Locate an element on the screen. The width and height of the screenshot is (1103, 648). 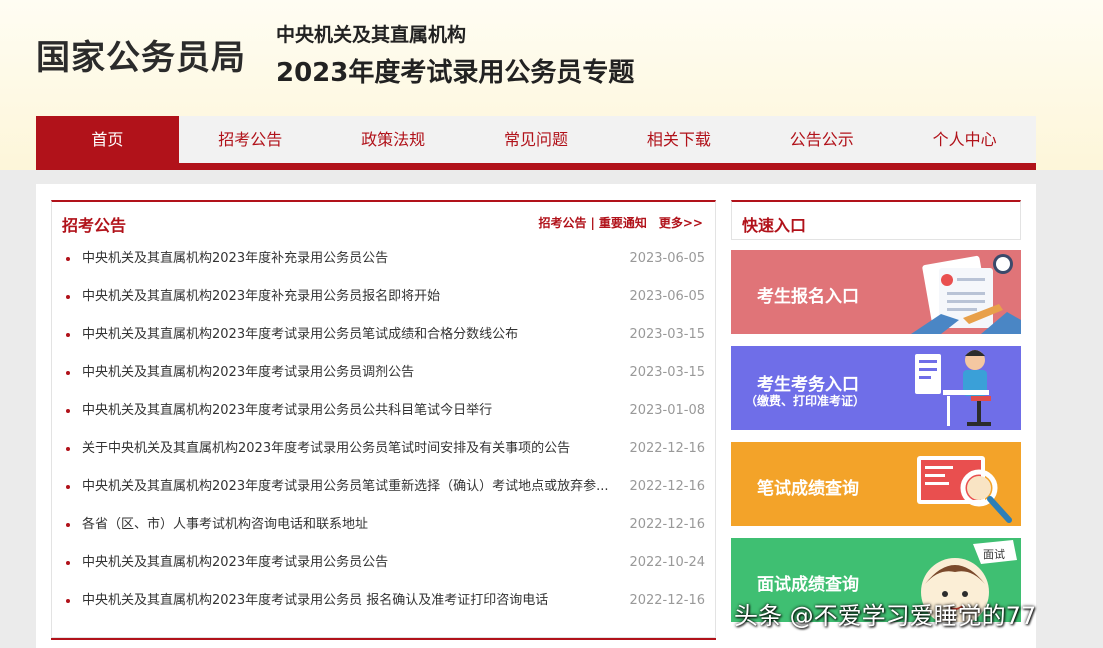
link-announcements: 招考公告 is located at coordinates (562, 223).